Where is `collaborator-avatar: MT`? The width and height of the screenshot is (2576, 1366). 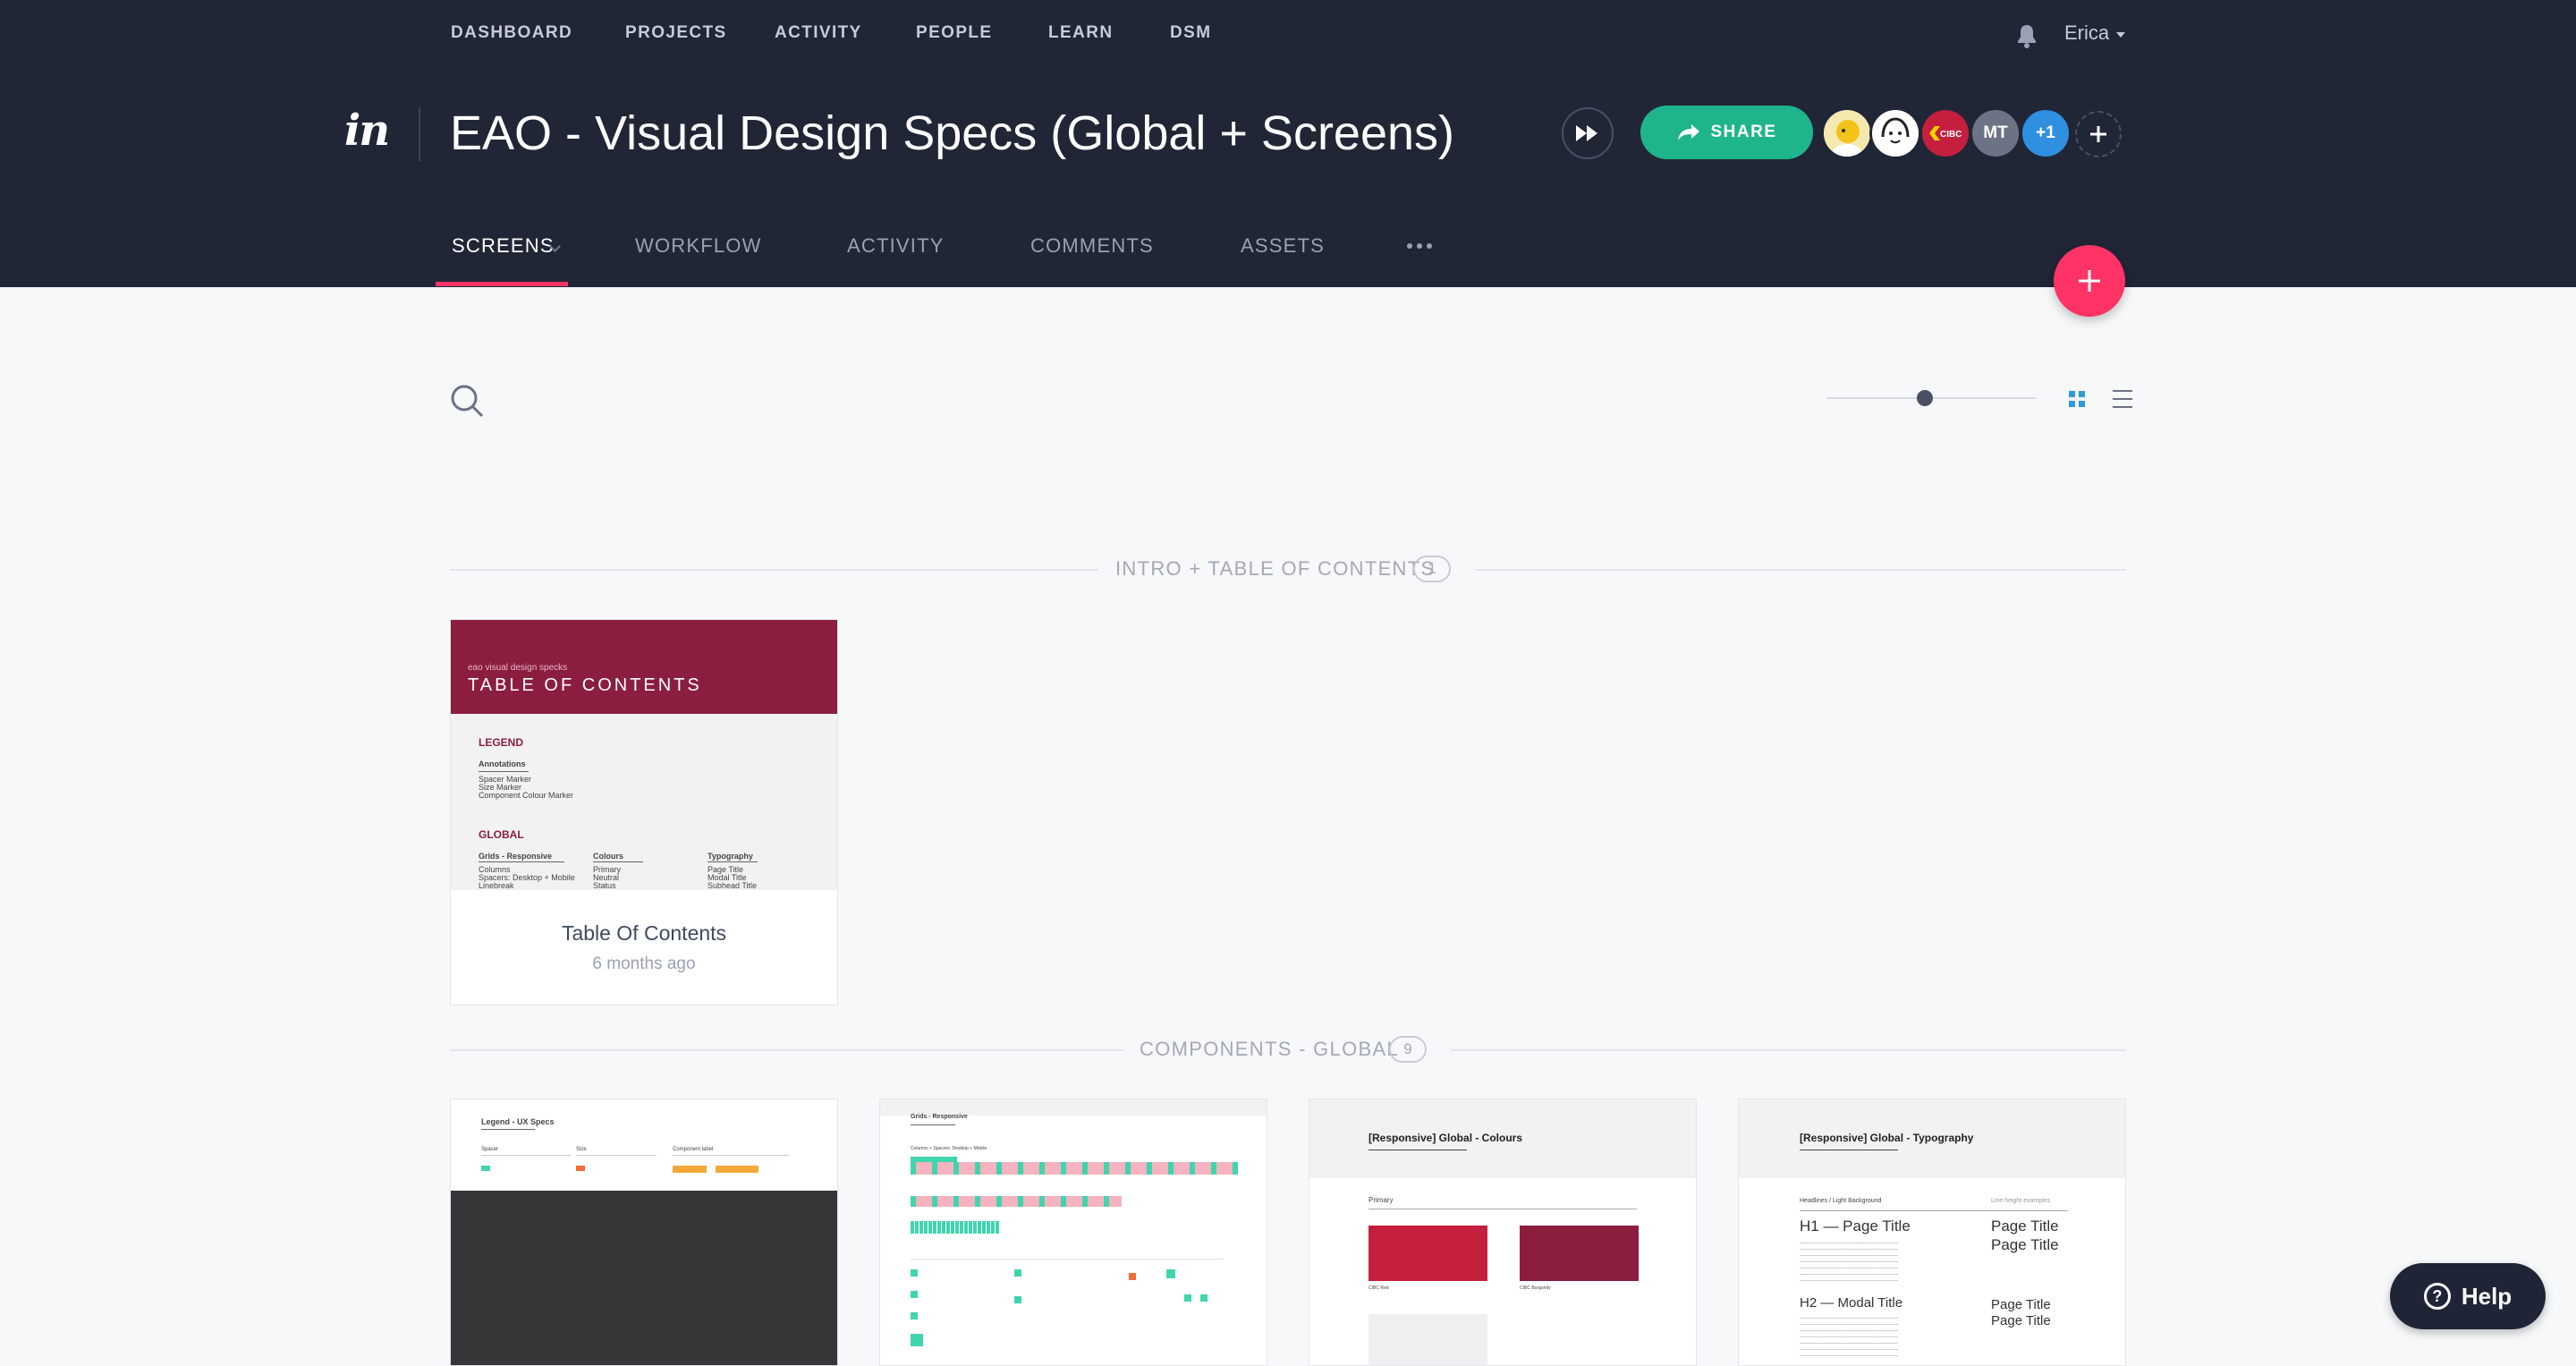 collaborator-avatar: MT is located at coordinates (1995, 133).